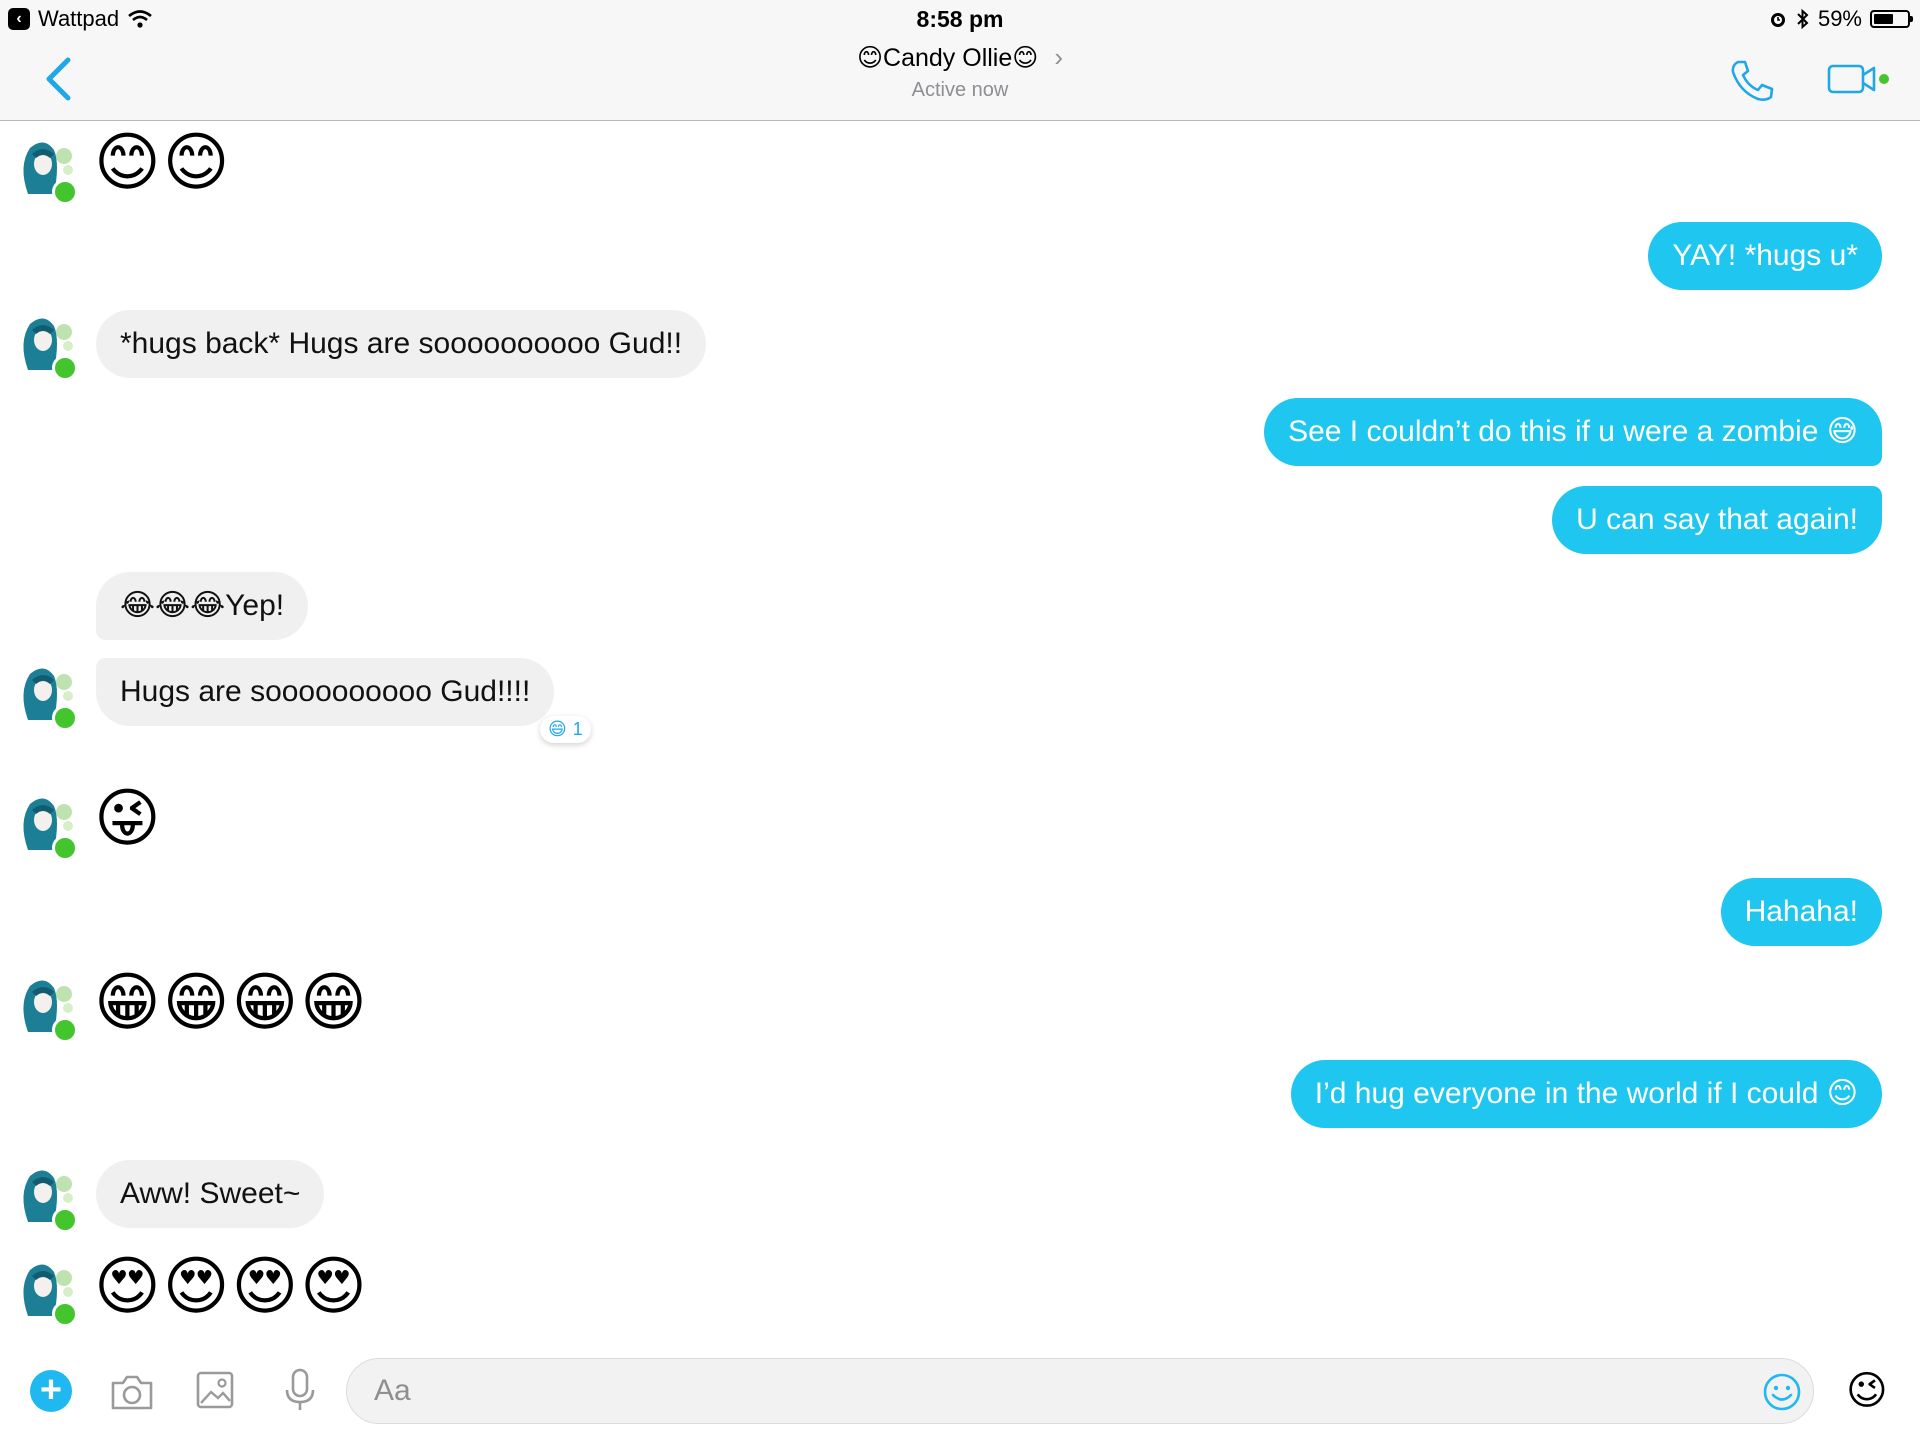 The height and width of the screenshot is (1440, 1920). What do you see at coordinates (1782, 1392) in the screenshot?
I see `smiley-icon` at bounding box center [1782, 1392].